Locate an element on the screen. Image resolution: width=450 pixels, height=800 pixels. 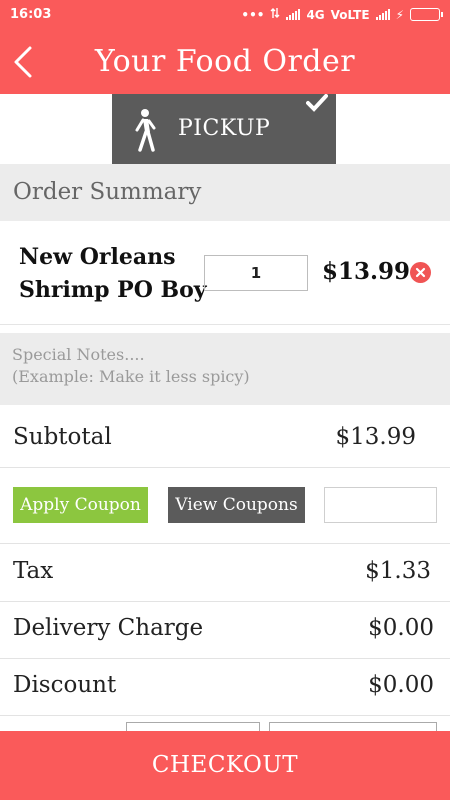
page-title: Your Food Order is located at coordinates (225, 61).